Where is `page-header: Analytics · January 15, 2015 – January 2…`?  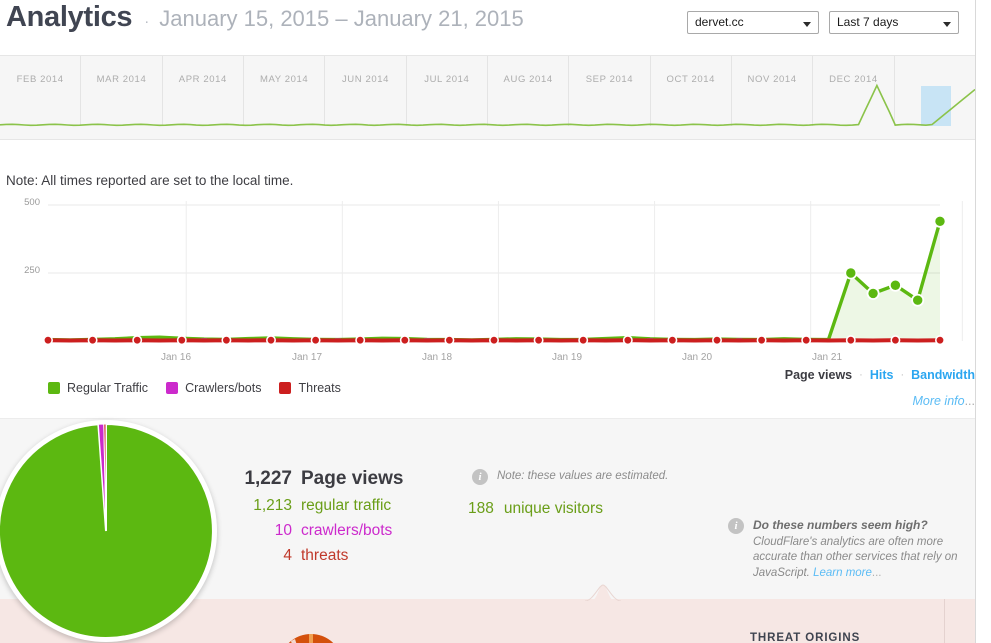
page-header: Analytics · January 15, 2015 – January 2… is located at coordinates (487, 24).